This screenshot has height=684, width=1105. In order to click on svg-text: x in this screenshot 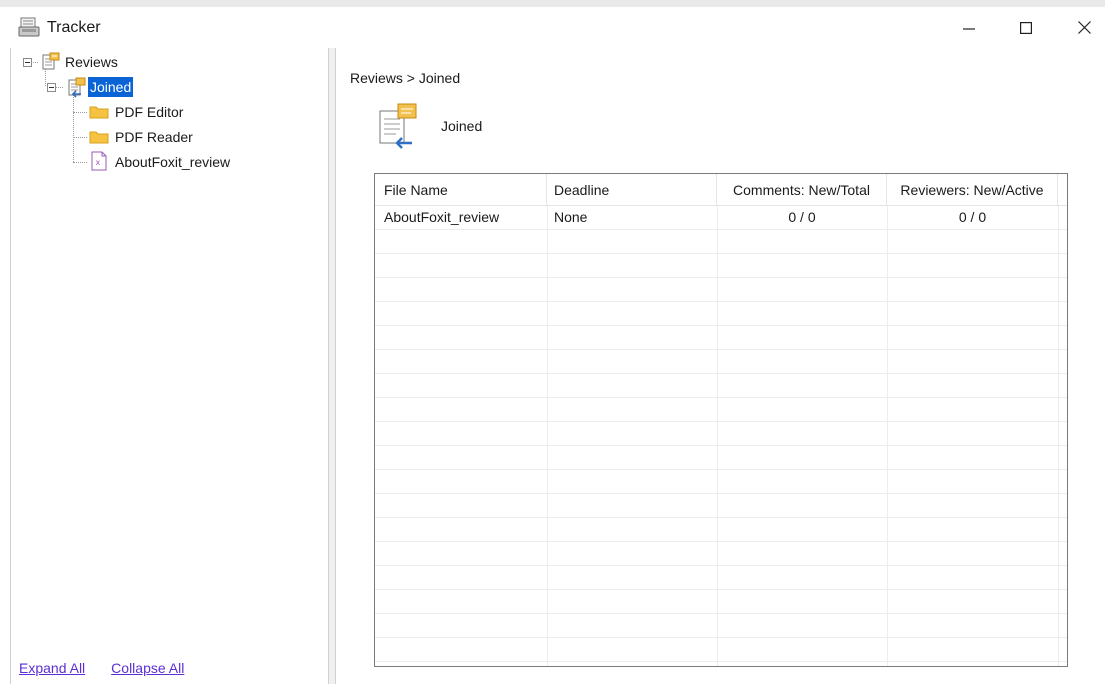, I will do `click(98, 162)`.